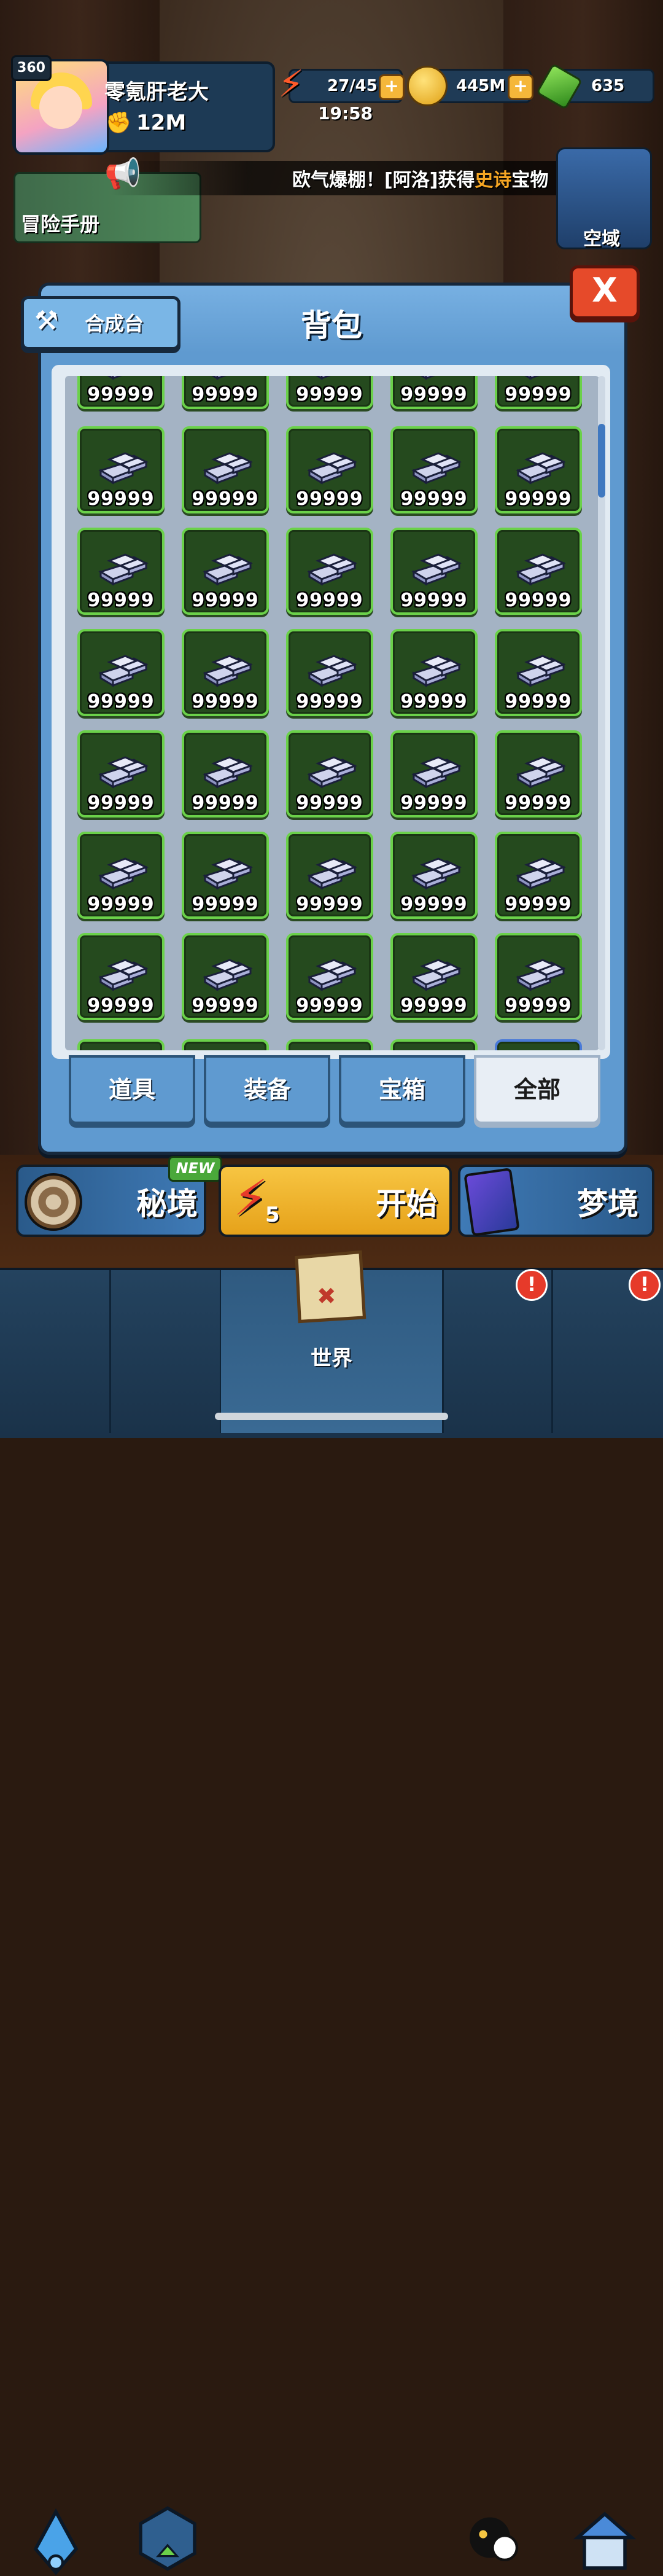 This screenshot has width=663, height=2576. I want to click on gold-value: 445M, so click(481, 86).